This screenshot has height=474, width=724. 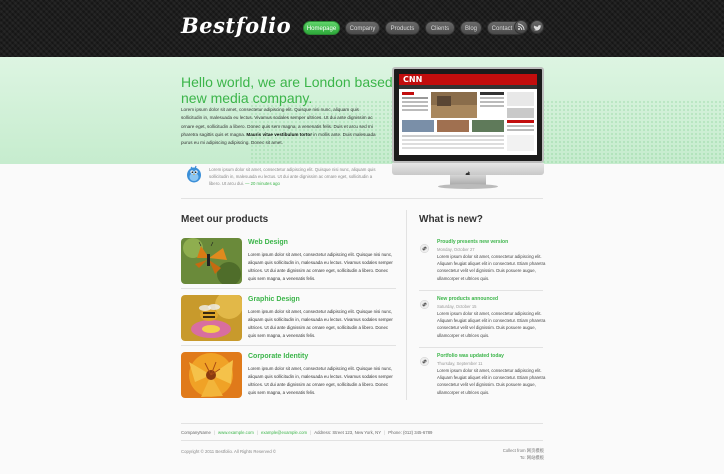 I want to click on monitor-base, so click(x=468, y=186).